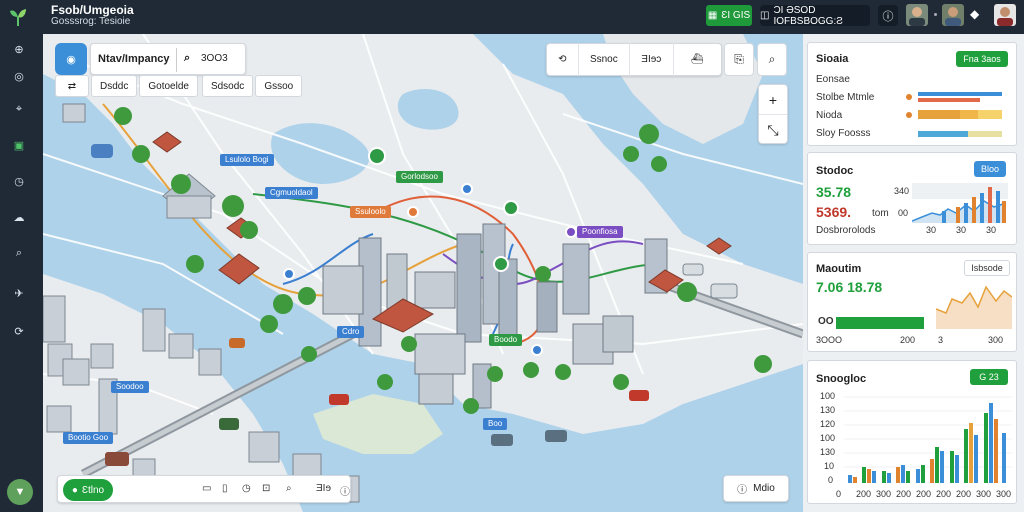  Describe the element at coordinates (88, 438) in the screenshot. I see `map-label: Bootio Goo` at that location.